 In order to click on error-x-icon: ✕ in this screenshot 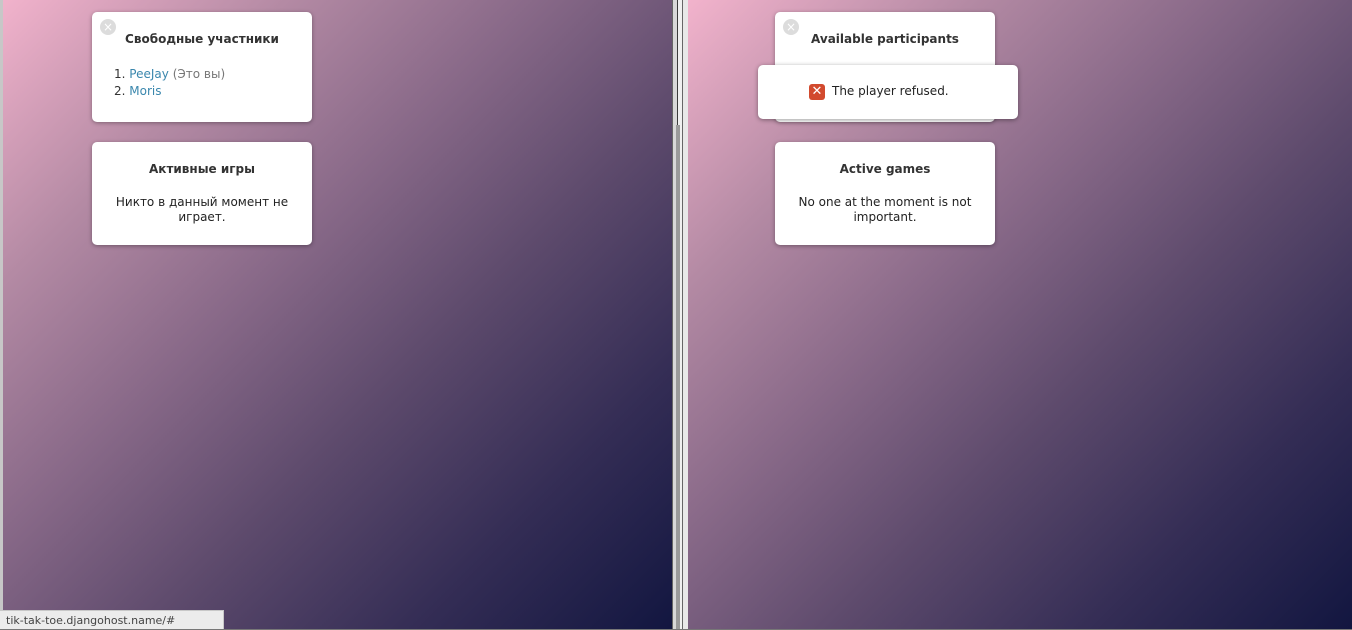, I will do `click(817, 92)`.